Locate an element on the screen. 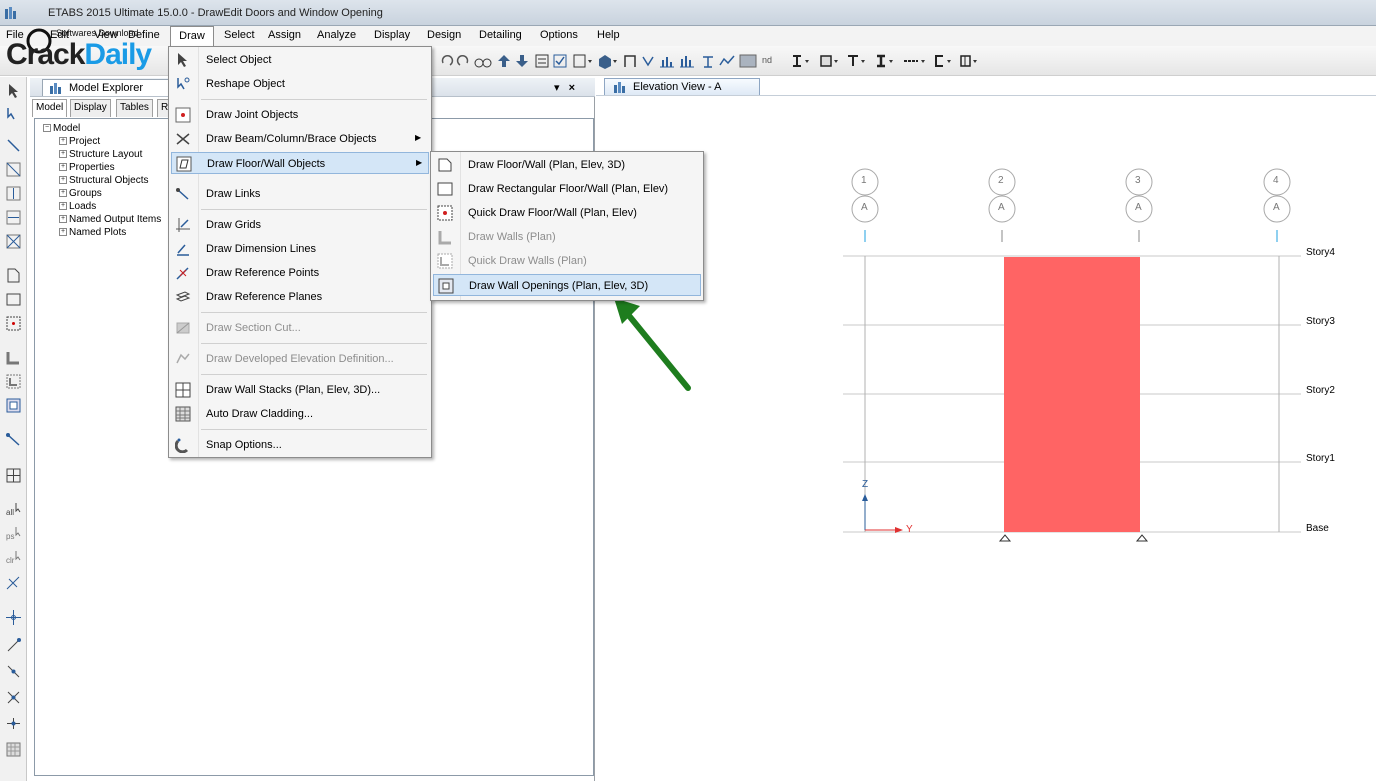  menu-item-draw-beam-column-brace: Draw Beam/Column/Brace Objects ▶ is located at coordinates (300, 139).